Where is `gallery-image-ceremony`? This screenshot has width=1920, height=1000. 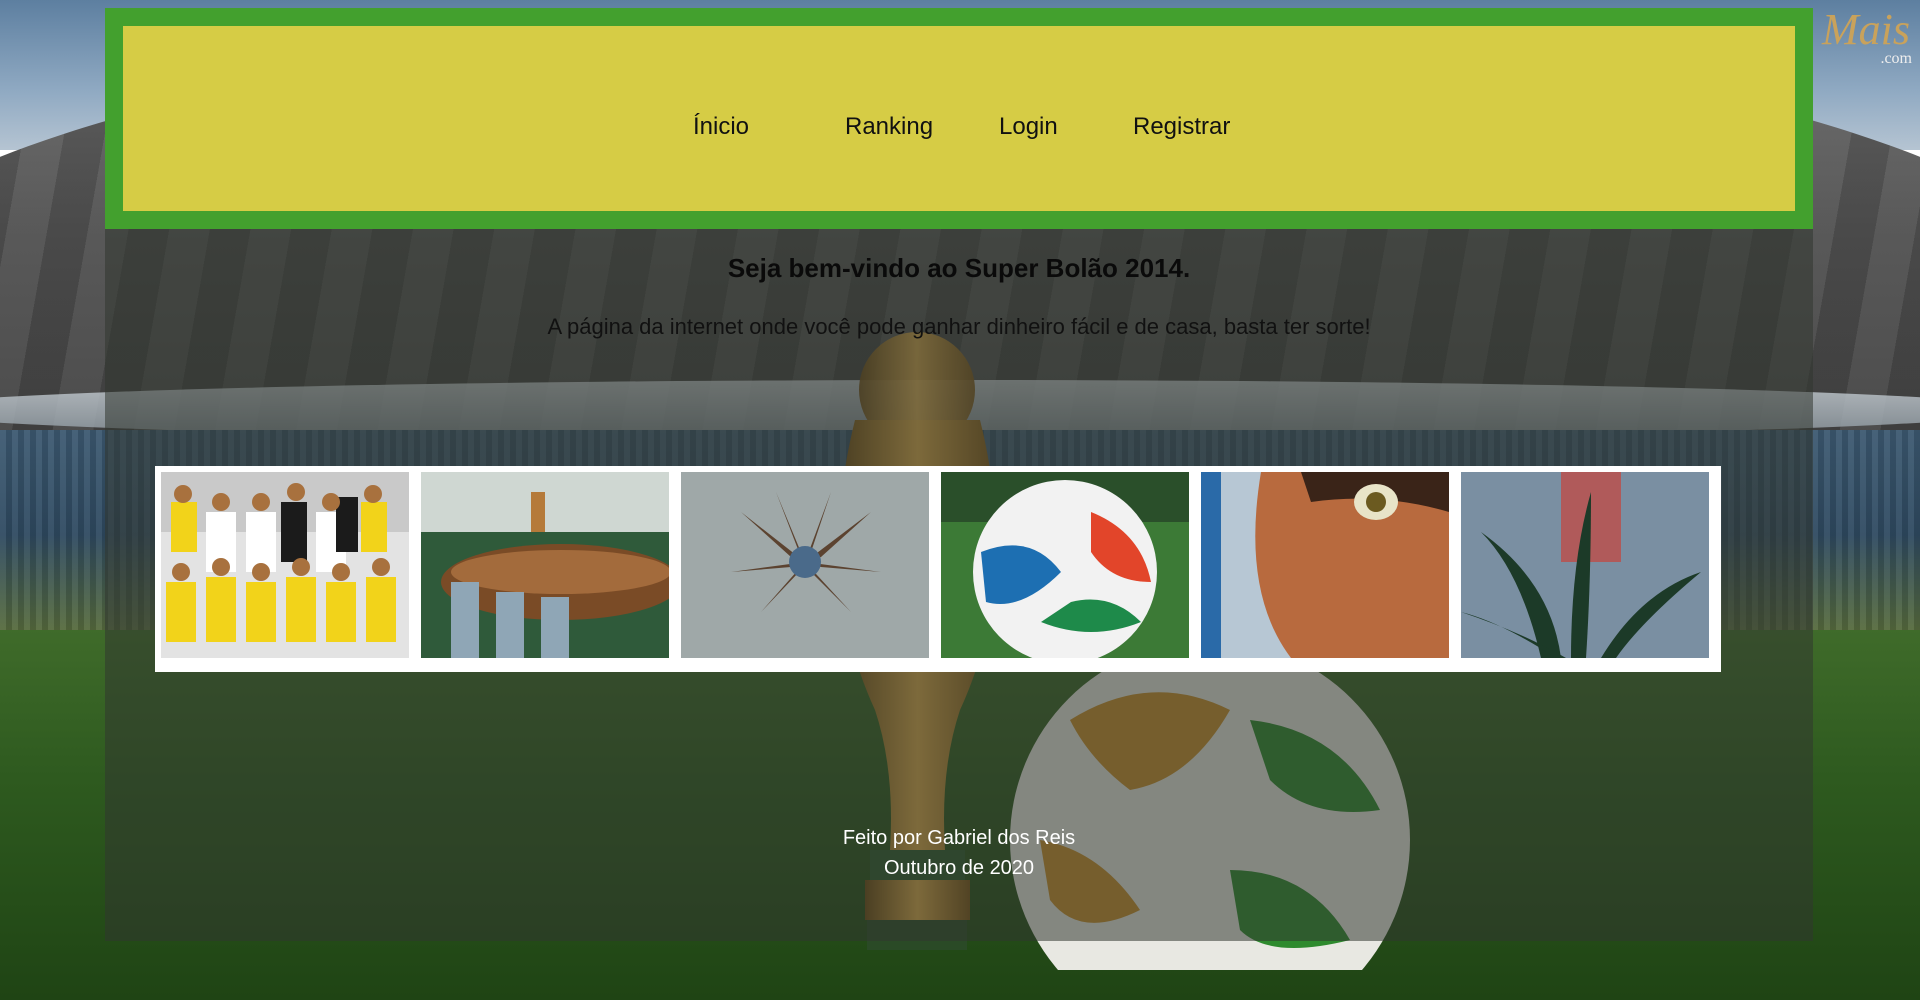 gallery-image-ceremony is located at coordinates (805, 565).